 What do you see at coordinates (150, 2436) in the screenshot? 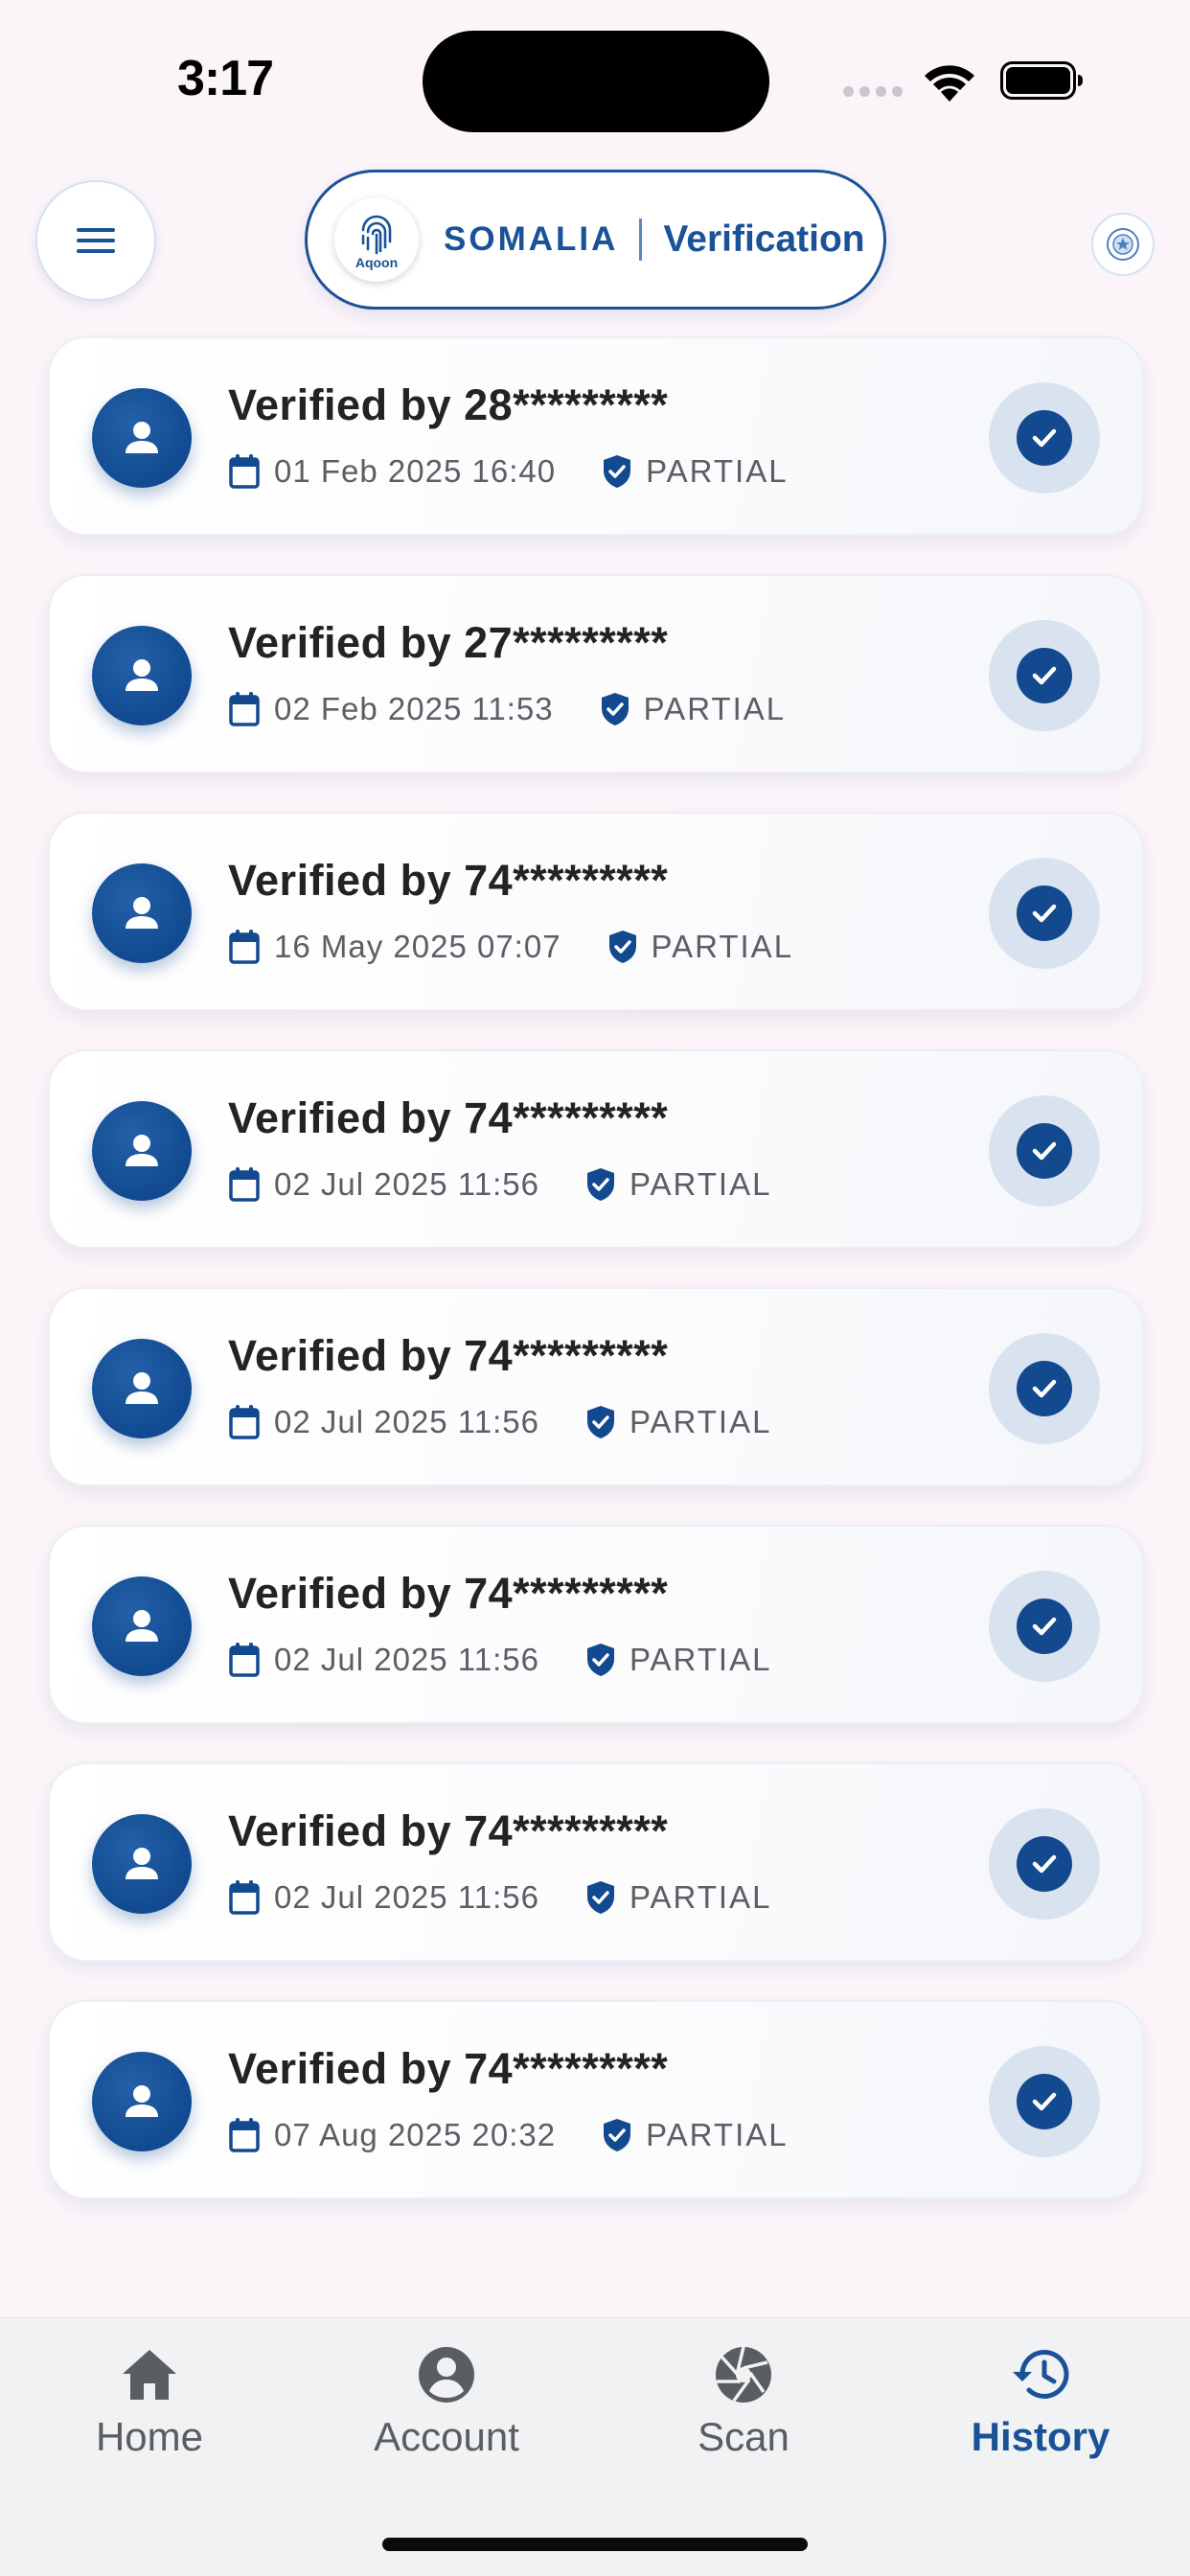
I see `nav-home-label: Home` at bounding box center [150, 2436].